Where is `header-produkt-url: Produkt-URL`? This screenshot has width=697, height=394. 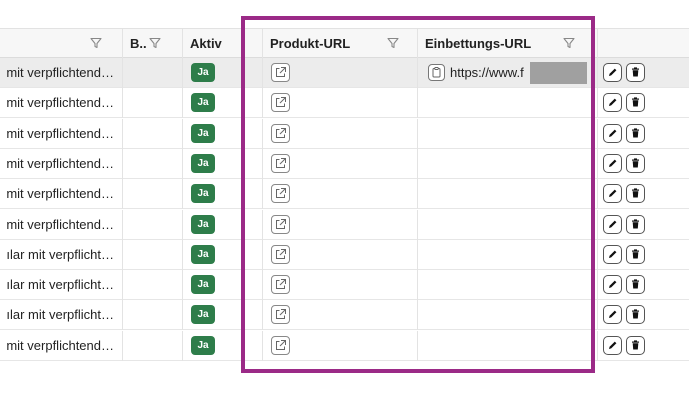
header-produkt-url: Produkt-URL is located at coordinates (322, 43).